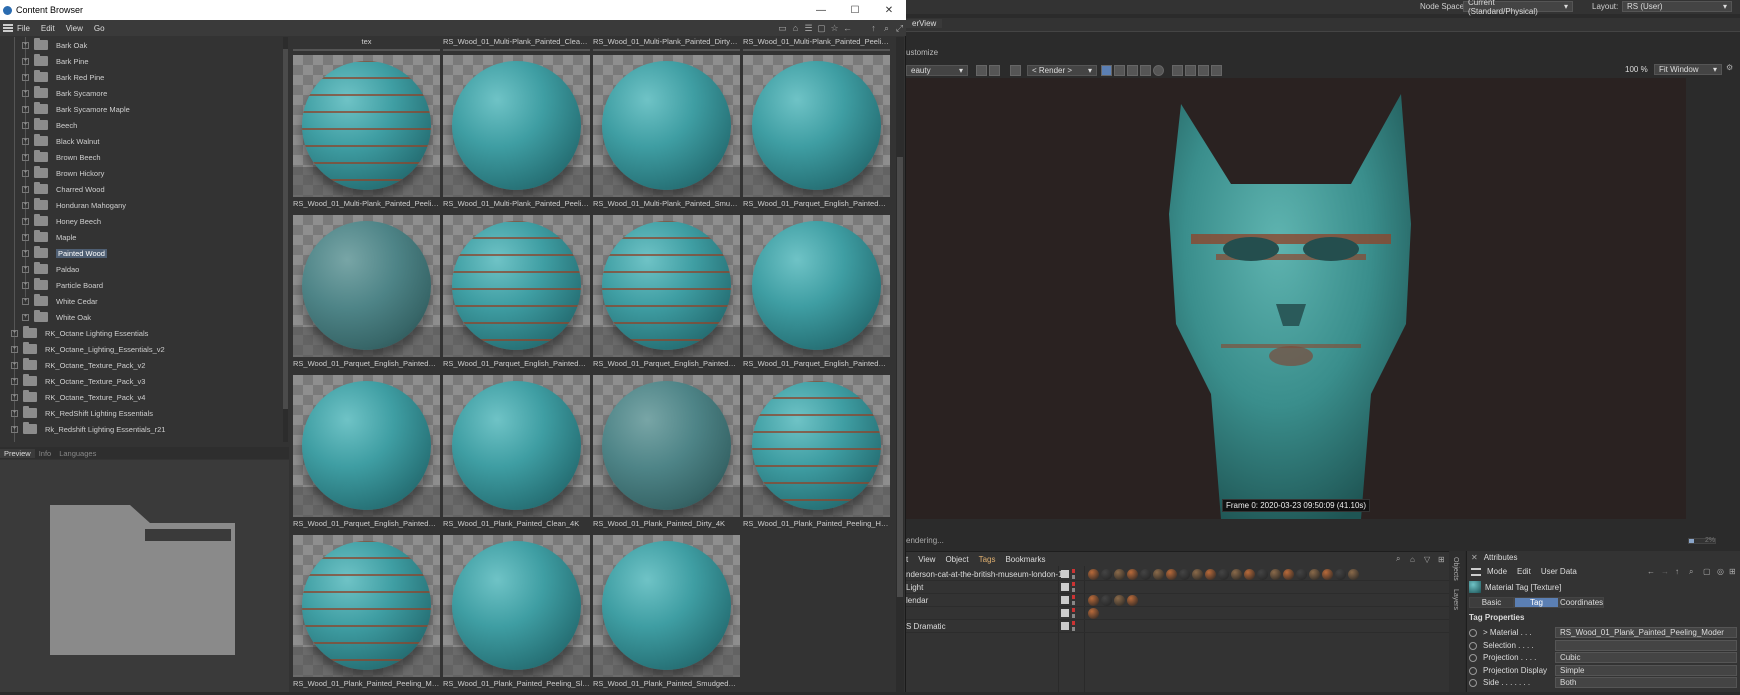 The height and width of the screenshot is (695, 1740). What do you see at coordinates (834, 28) in the screenshot?
I see `star-icon: ☆` at bounding box center [834, 28].